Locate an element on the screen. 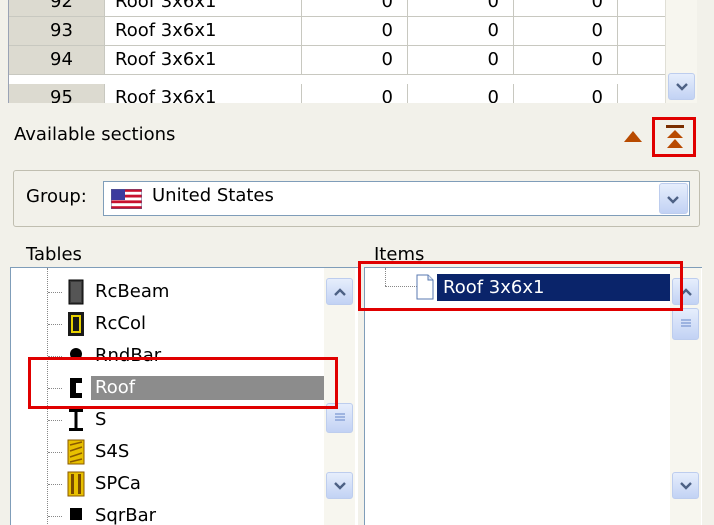 The width and height of the screenshot is (714, 525). scroll-up-button is located at coordinates (339, 291).